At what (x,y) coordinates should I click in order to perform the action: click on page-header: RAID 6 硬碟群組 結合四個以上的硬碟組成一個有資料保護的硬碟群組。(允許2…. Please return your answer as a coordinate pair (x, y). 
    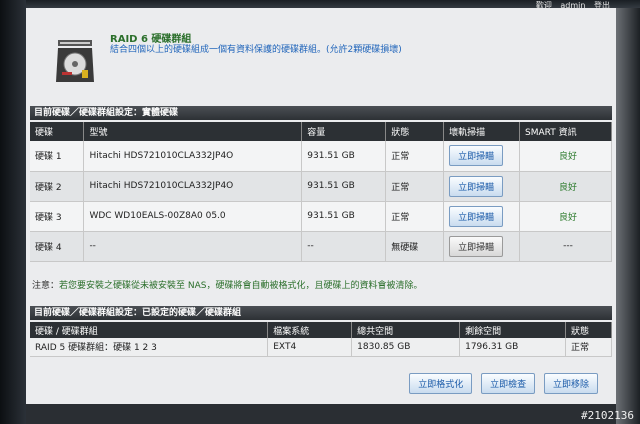
    Looking at the image, I should click on (264, 60).